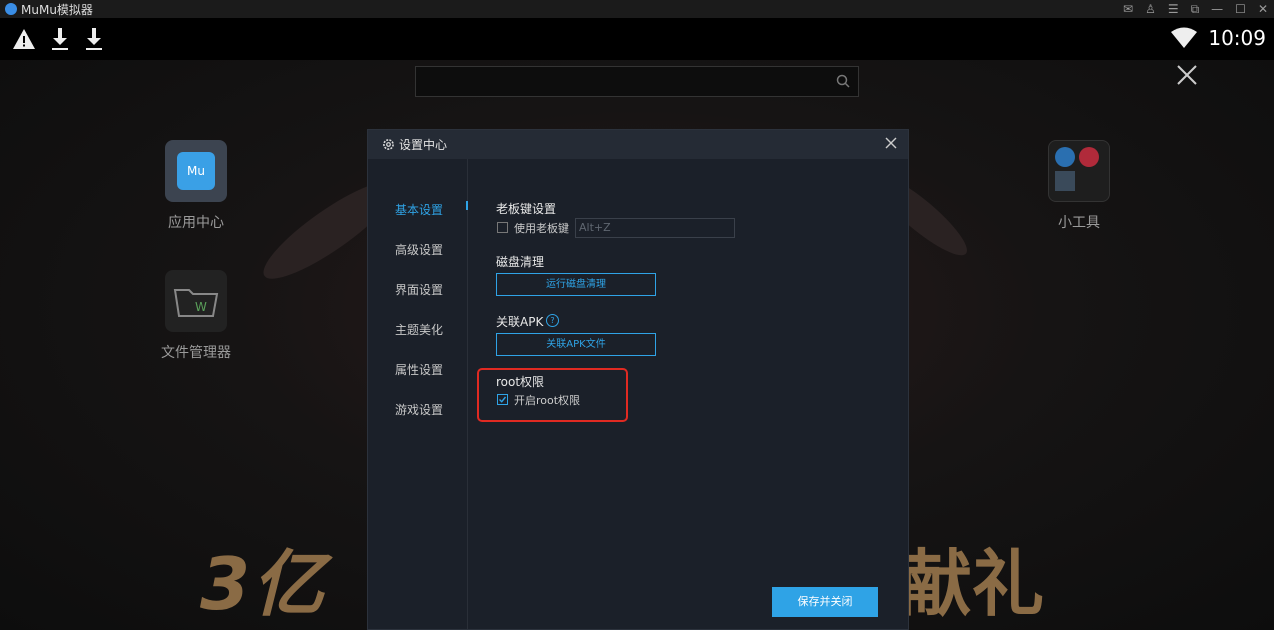 Image resolution: width=1274 pixels, height=630 pixels. Describe the element at coordinates (263, 584) in the screenshot. I see `banner-text: 3亿` at that location.